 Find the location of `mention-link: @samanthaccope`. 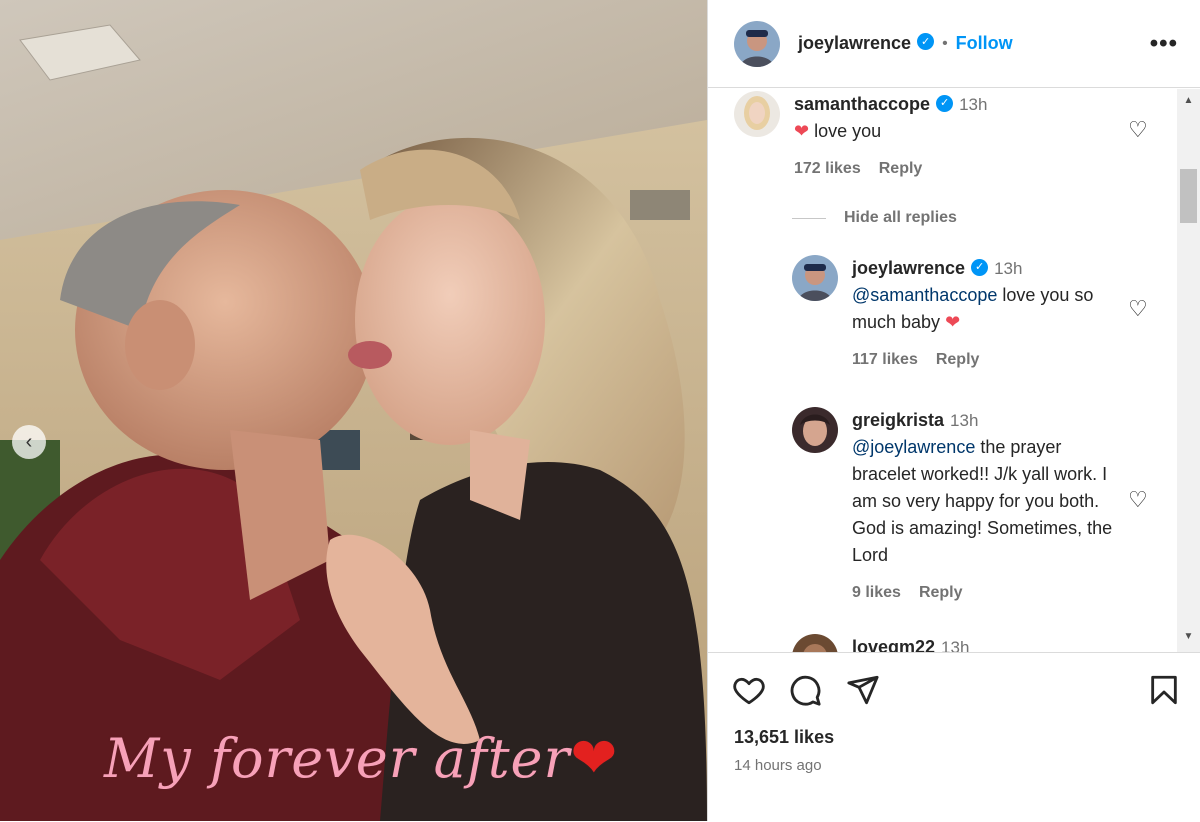

mention-link: @samanthaccope is located at coordinates (924, 295).